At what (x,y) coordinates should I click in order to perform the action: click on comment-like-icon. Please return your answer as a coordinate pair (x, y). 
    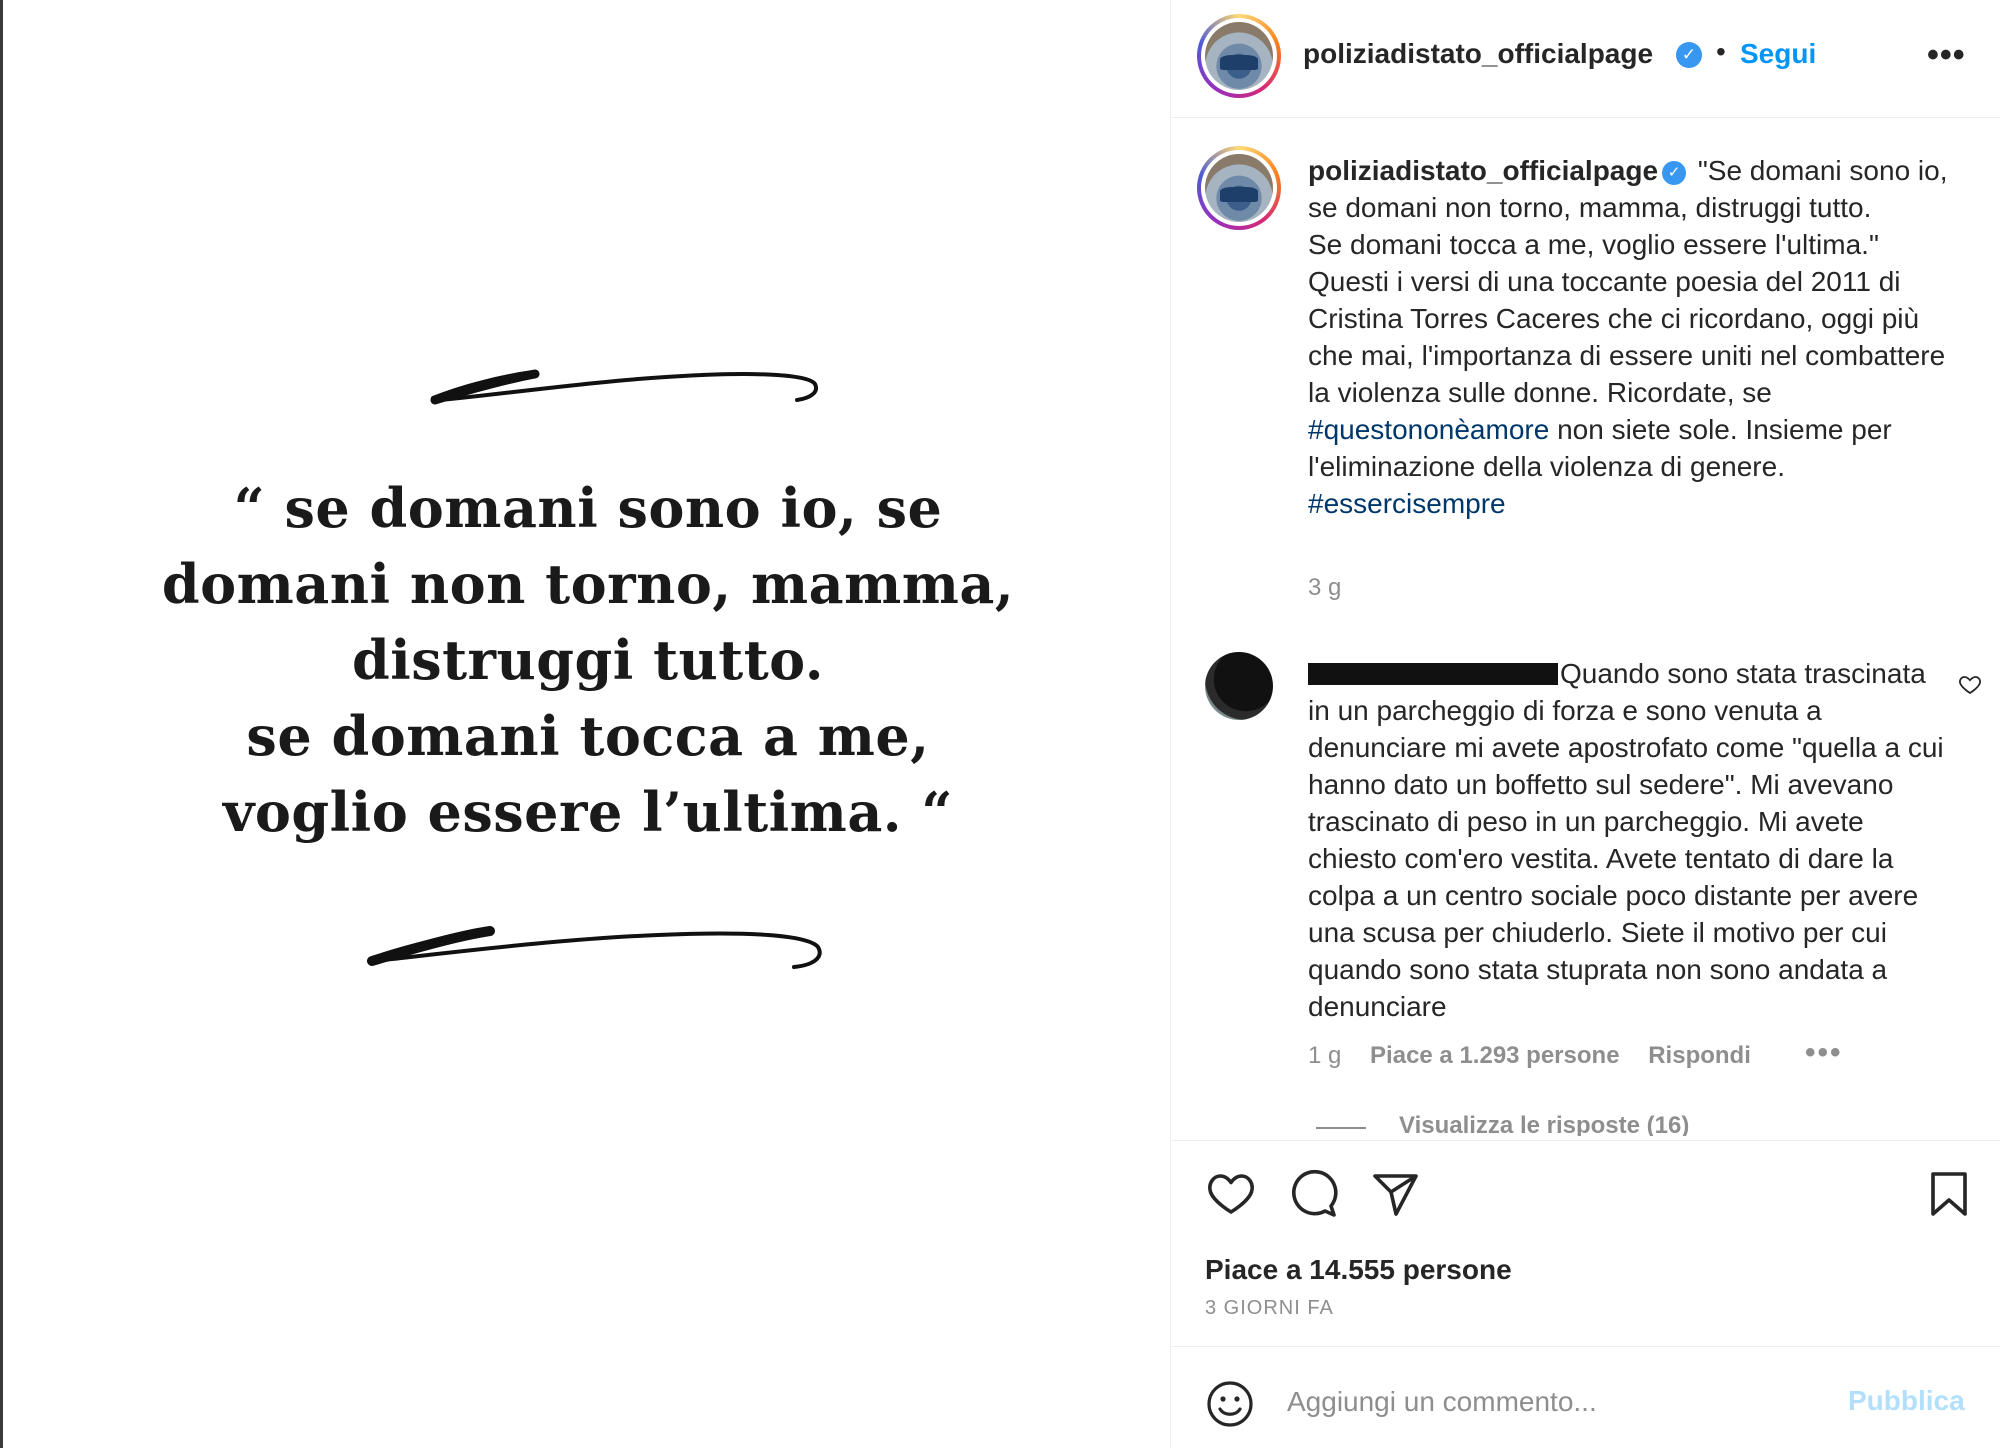
    Looking at the image, I should click on (1970, 684).